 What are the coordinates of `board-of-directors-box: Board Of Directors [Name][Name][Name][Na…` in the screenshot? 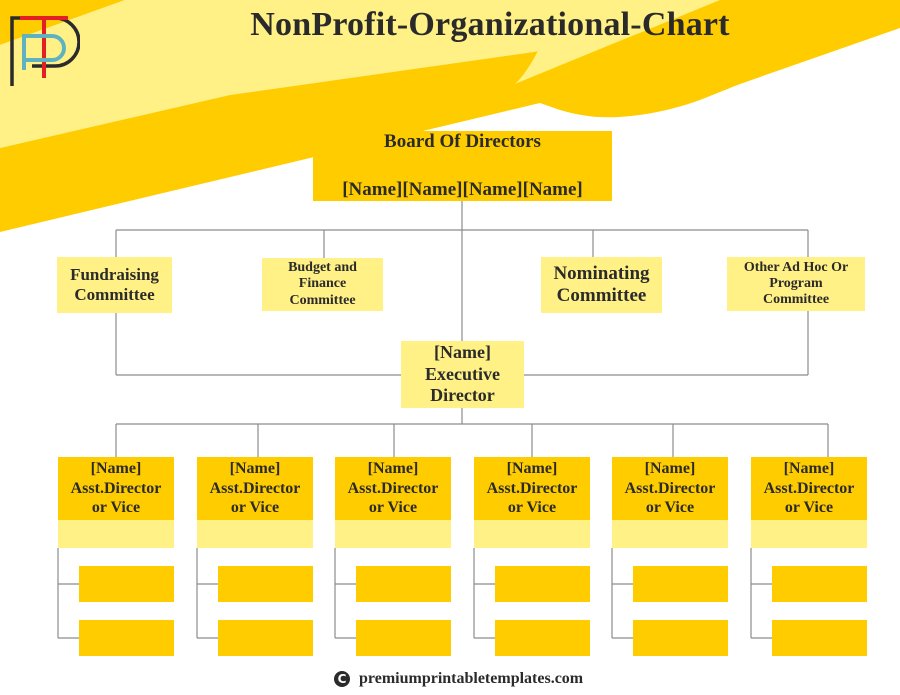 It's located at (462, 166).